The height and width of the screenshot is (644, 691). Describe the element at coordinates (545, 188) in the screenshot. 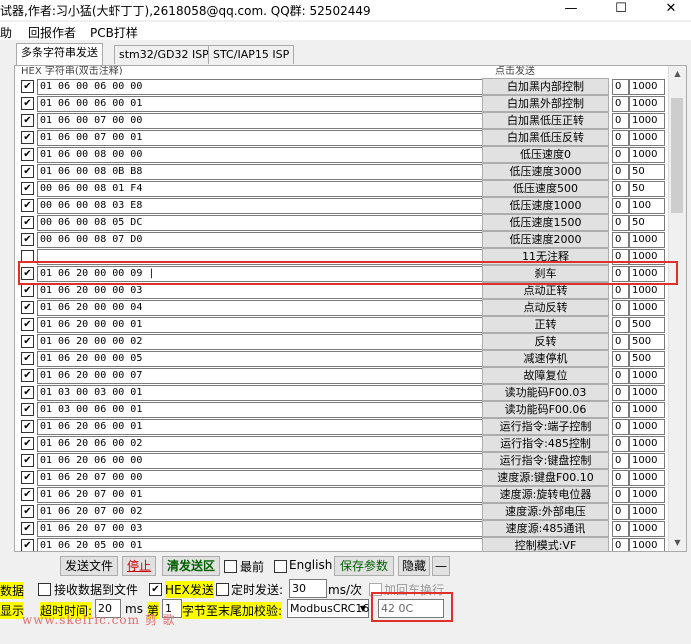

I see `row-send-button: 低压速度500` at that location.